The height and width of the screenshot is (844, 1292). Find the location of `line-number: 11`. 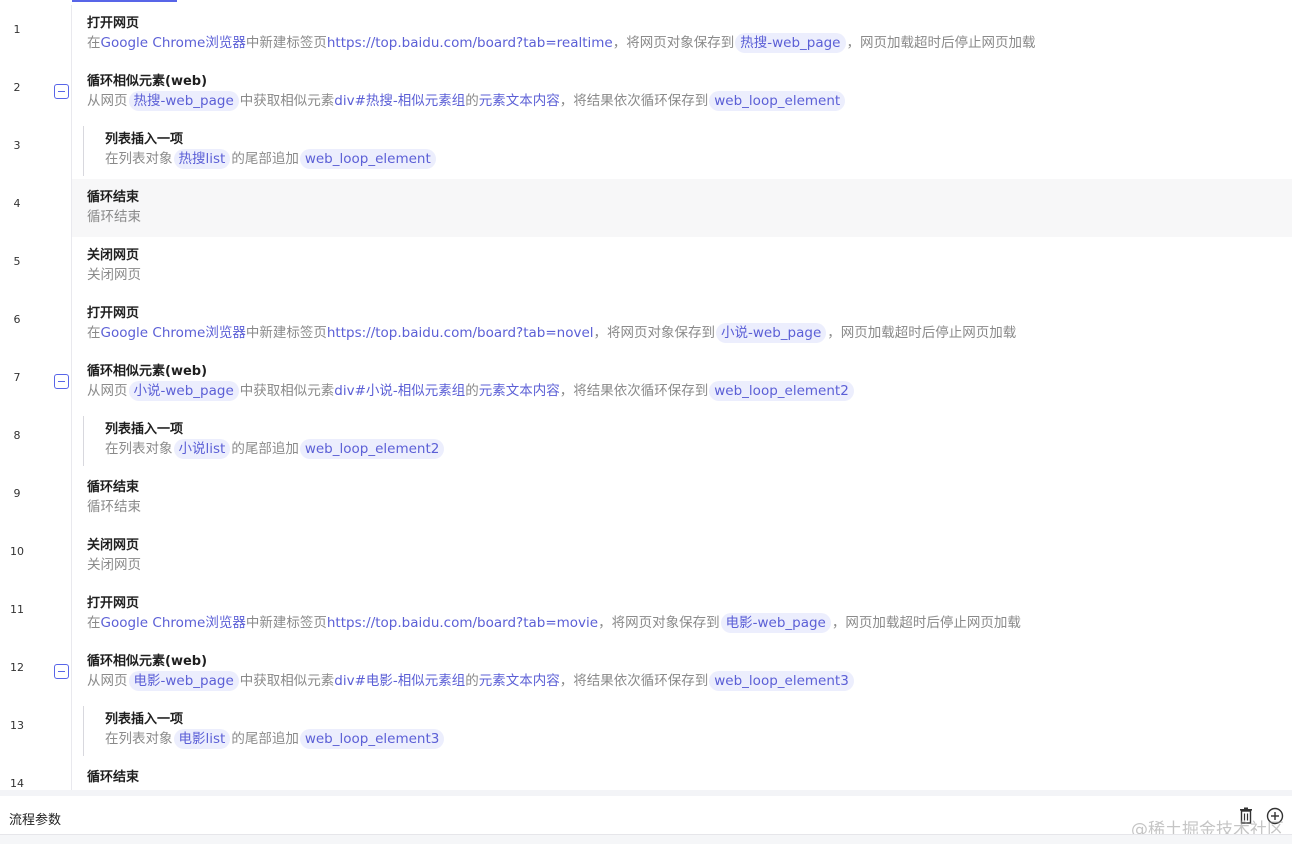

line-number: 11 is located at coordinates (17, 609).